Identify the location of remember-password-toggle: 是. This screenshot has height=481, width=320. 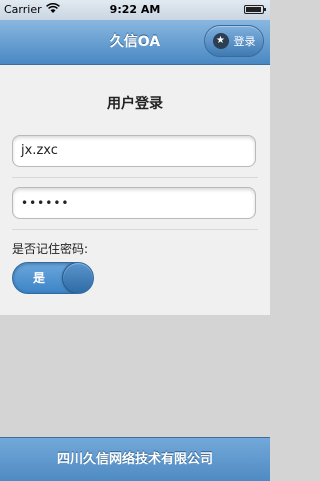
(53, 278).